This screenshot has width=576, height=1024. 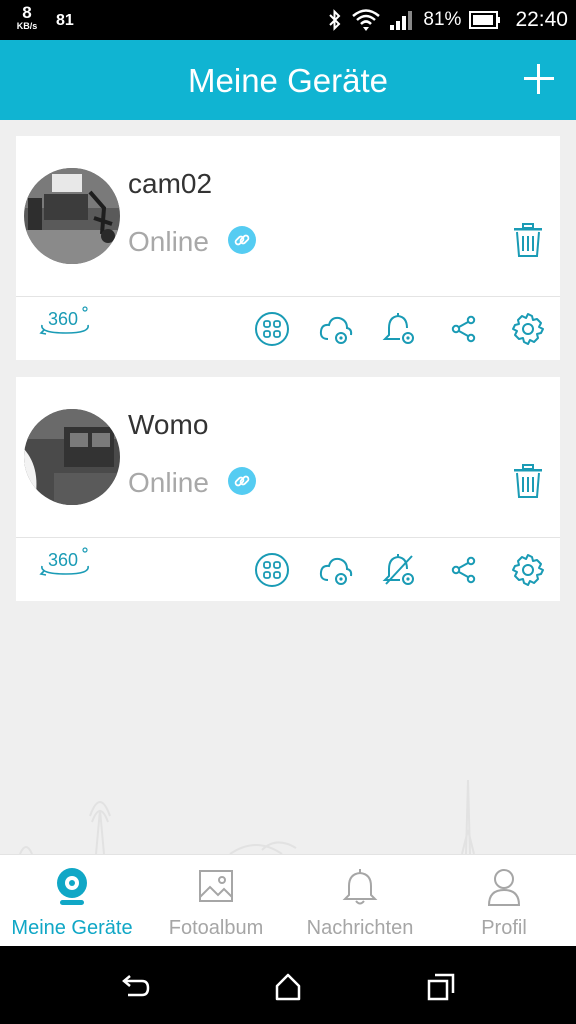 I want to click on home-icon, so click(x=288, y=987).